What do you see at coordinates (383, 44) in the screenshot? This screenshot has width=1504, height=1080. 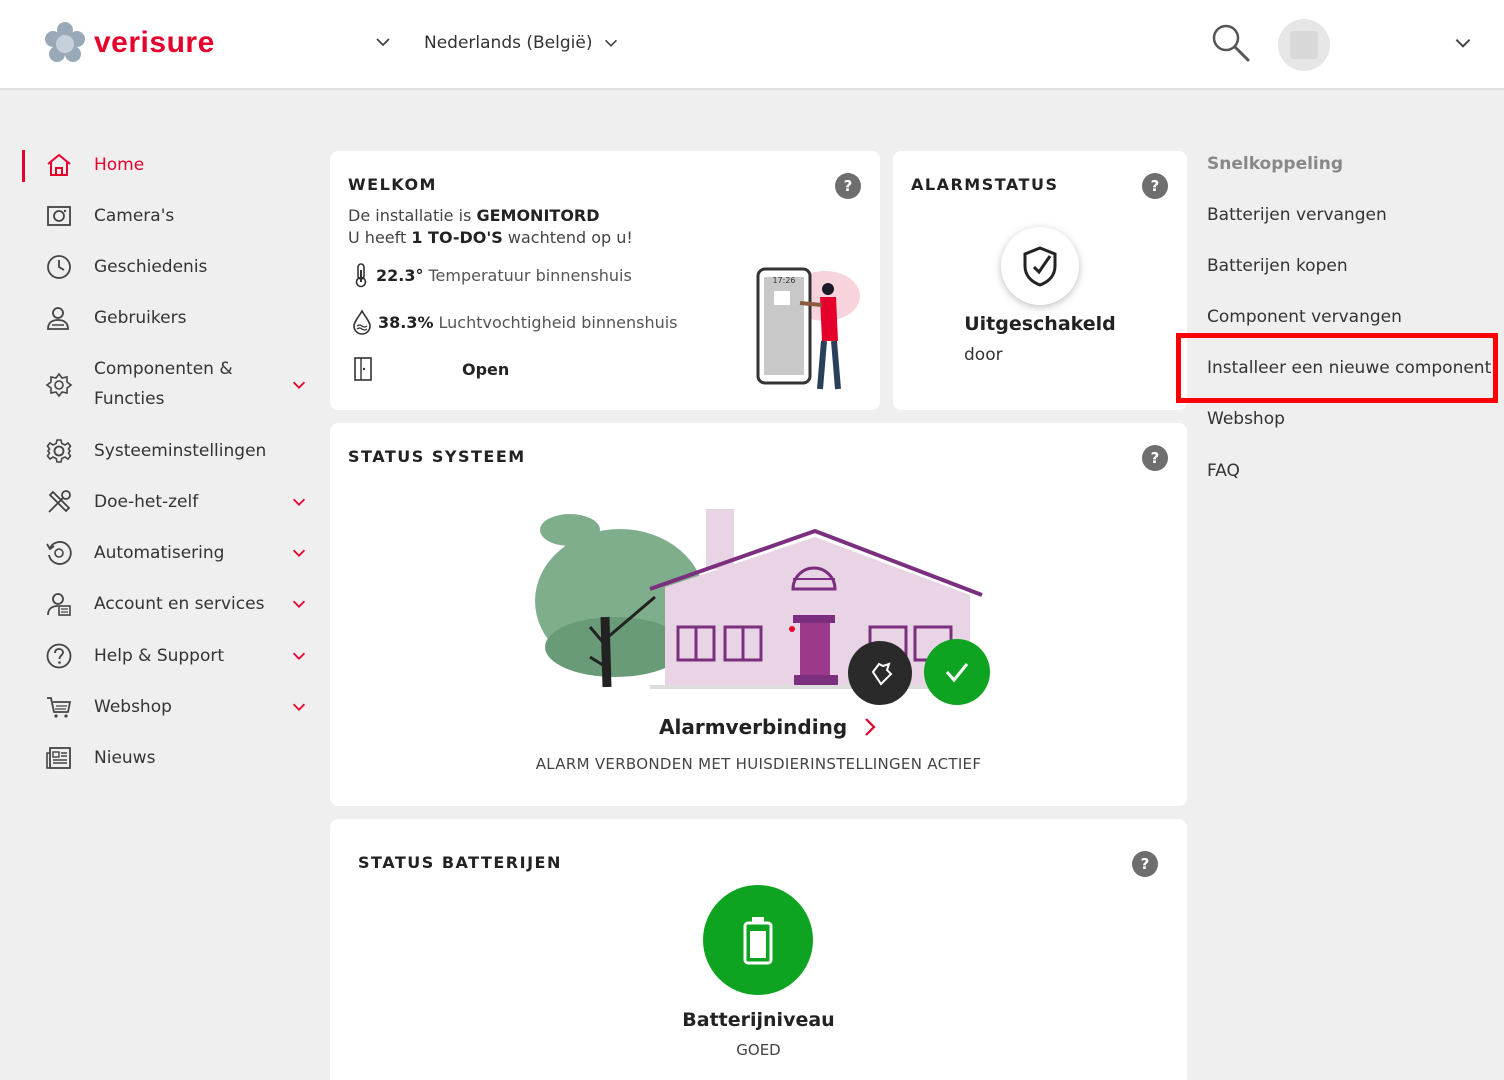 I see `site-dropdown-chevron-icon` at bounding box center [383, 44].